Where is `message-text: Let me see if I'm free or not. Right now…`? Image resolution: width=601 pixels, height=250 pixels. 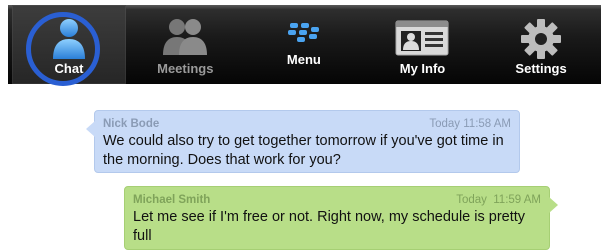 message-text: Let me see if I'm free or not. Right now… is located at coordinates (329, 226).